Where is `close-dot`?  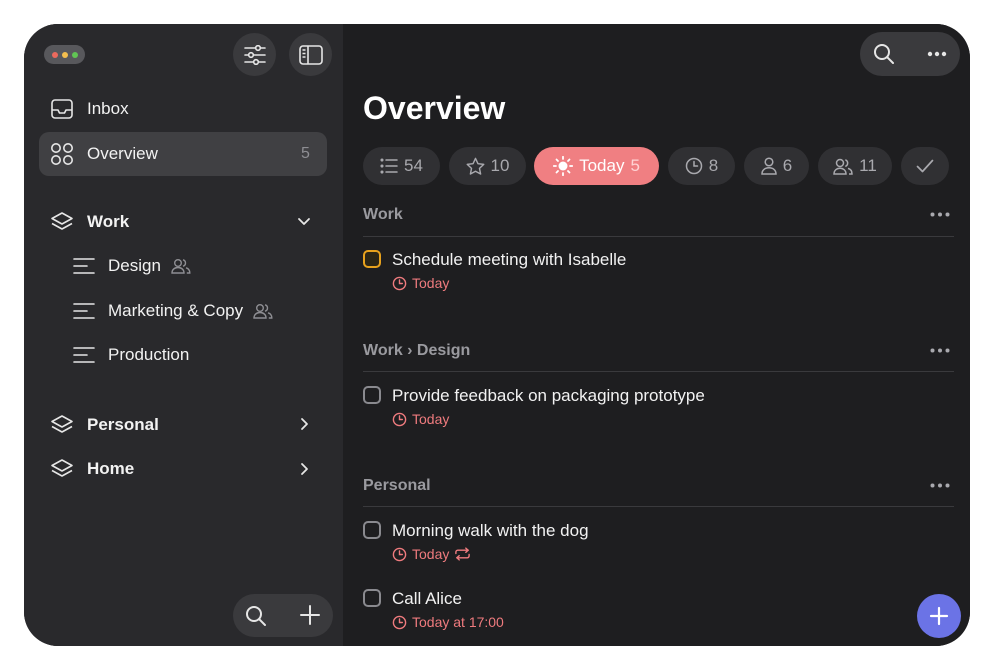
close-dot is located at coordinates (54, 54).